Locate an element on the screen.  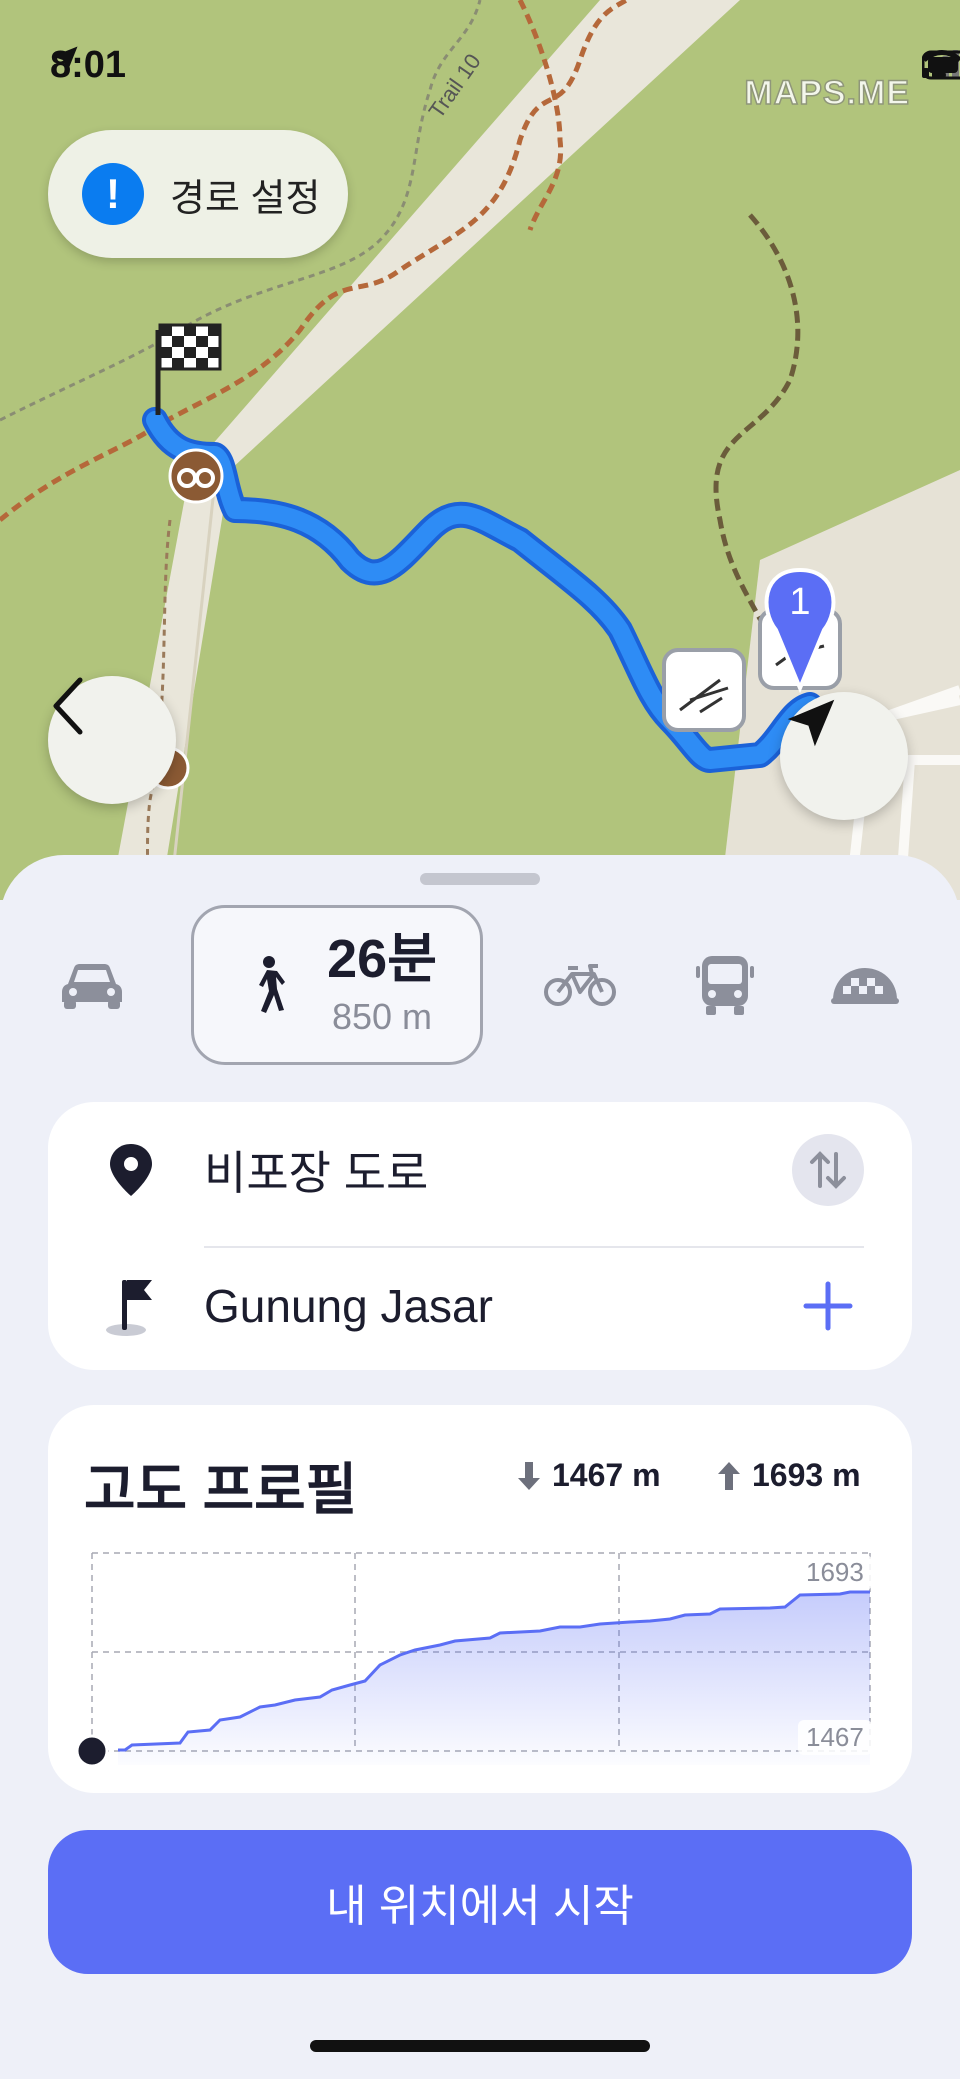
eta-distance: 850 m is located at coordinates (382, 1016).